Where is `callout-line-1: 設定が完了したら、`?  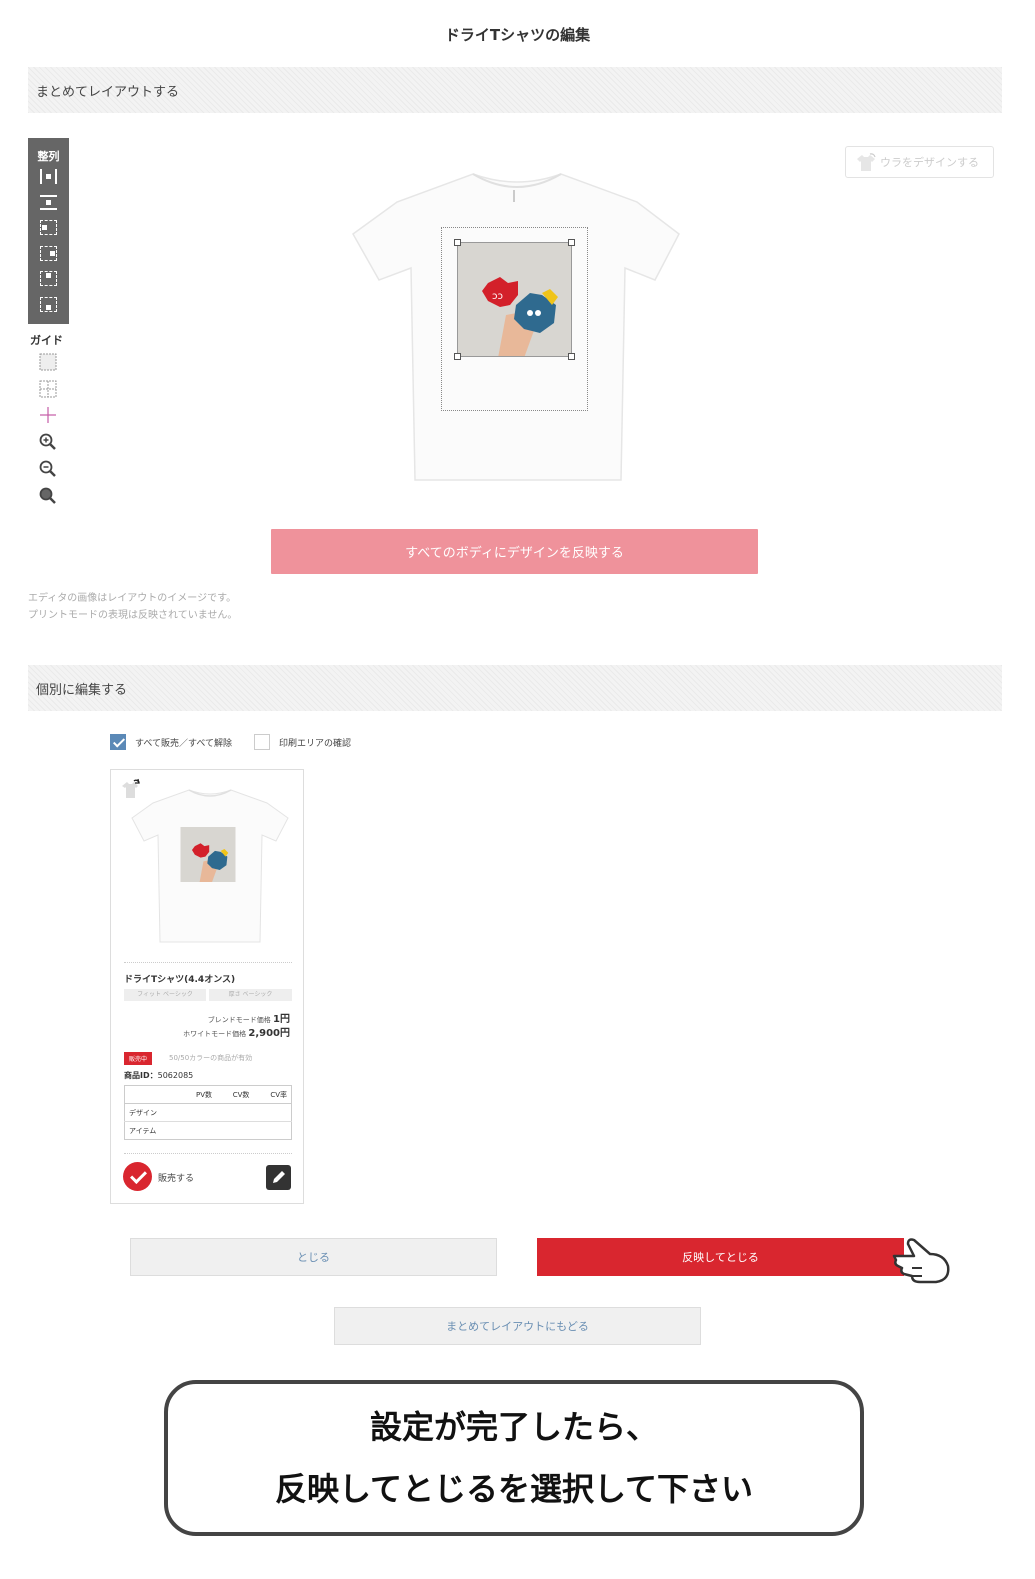 callout-line-1: 設定が完了したら、 is located at coordinates (513, 1427).